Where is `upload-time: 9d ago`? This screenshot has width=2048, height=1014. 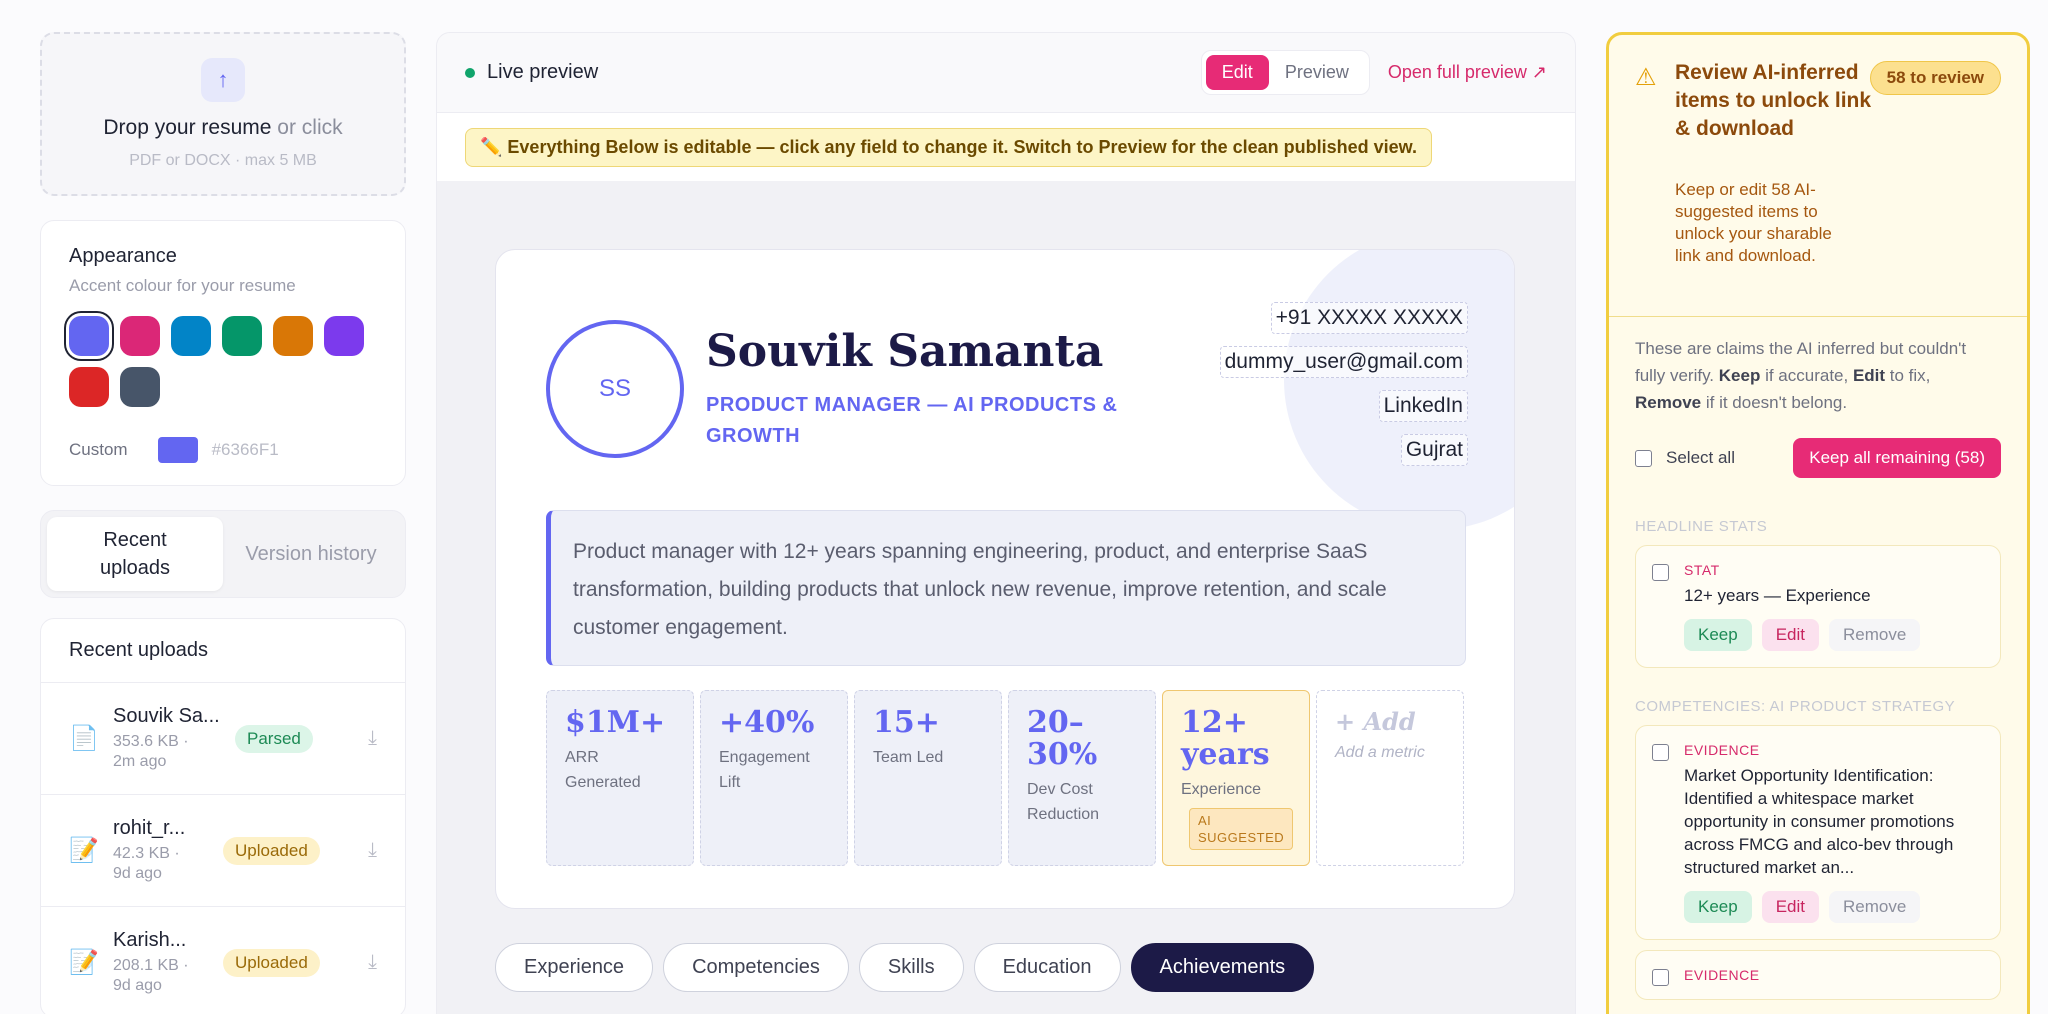
upload-time: 9d ago is located at coordinates (137, 985).